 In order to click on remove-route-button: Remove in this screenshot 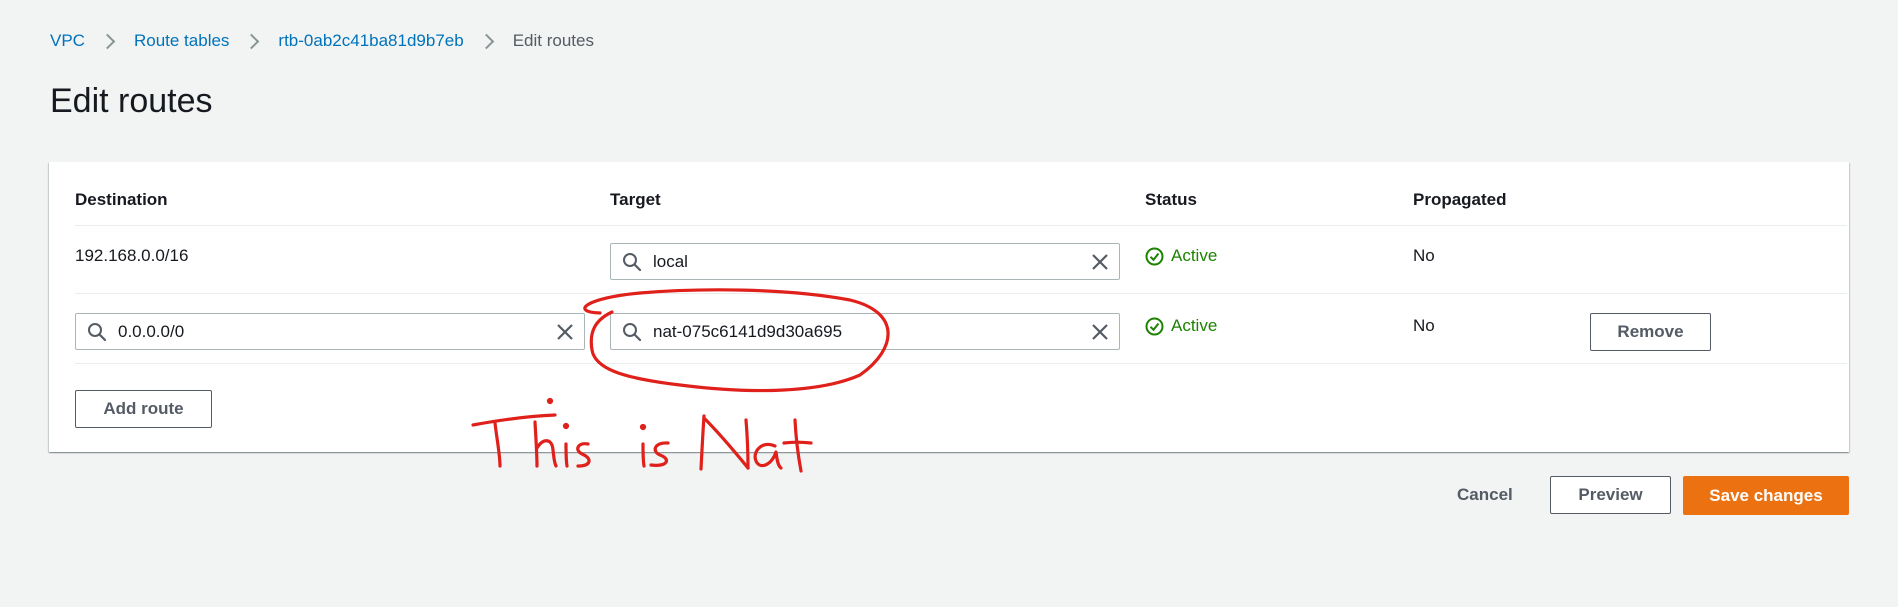, I will do `click(1650, 332)`.